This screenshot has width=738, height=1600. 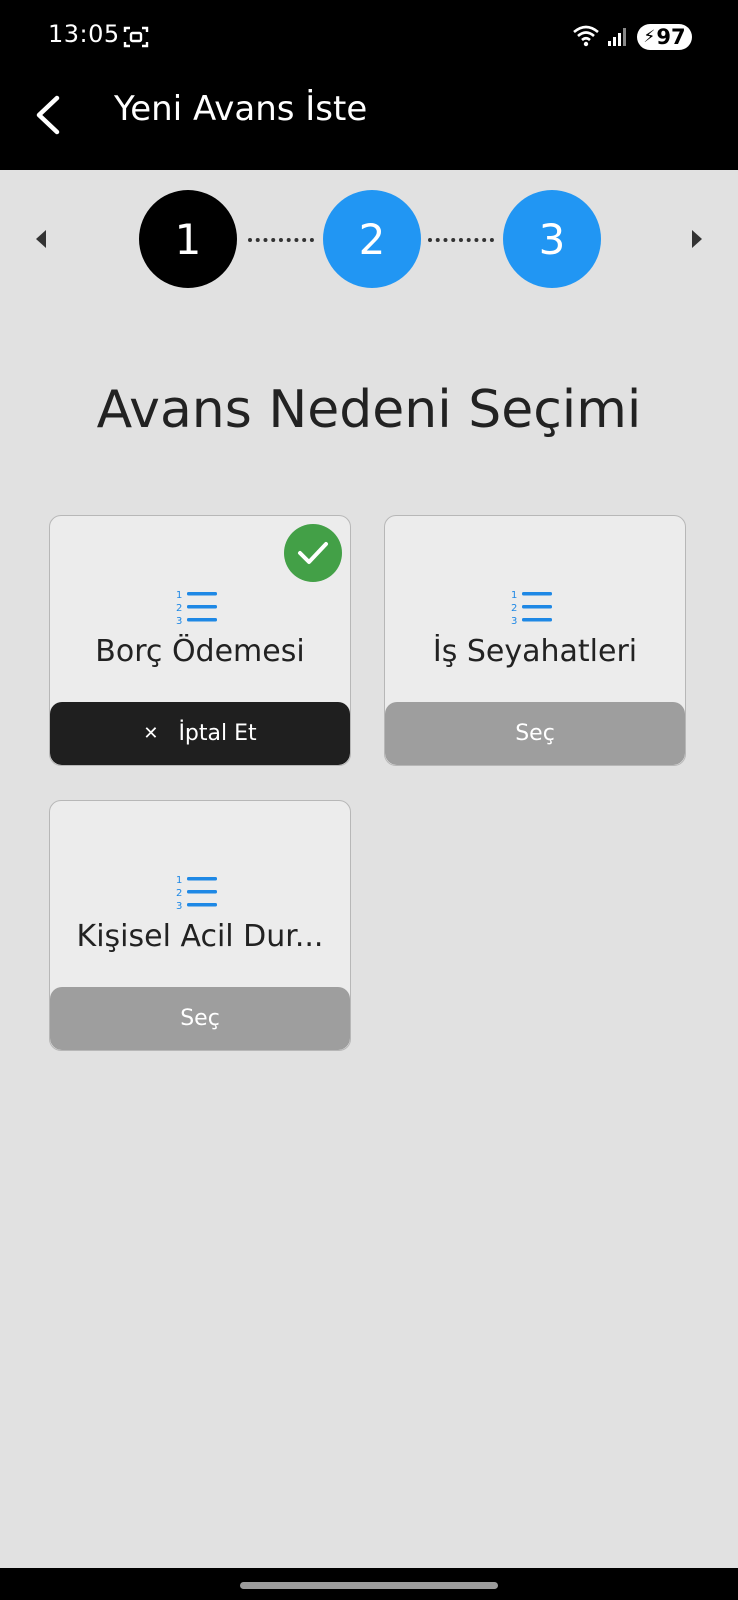 I want to click on wifi-icon, so click(x=586, y=36).